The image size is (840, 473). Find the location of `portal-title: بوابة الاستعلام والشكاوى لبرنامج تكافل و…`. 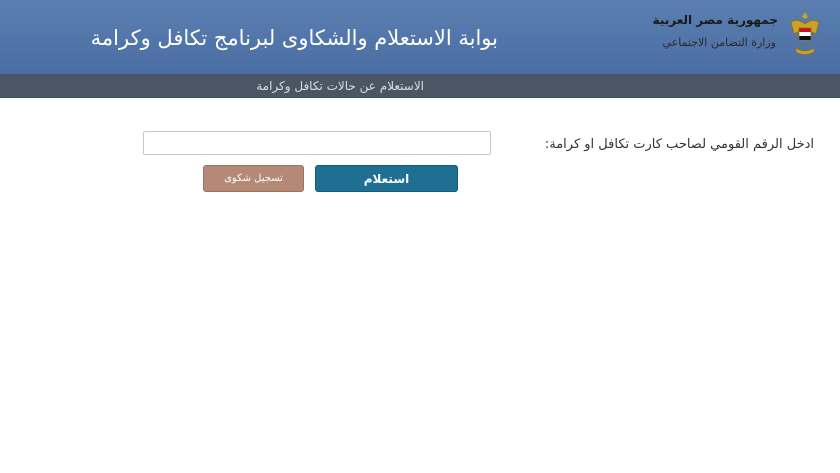

portal-title: بوابة الاستعلام والشكاوى لبرنامج تكافل و… is located at coordinates (294, 38).